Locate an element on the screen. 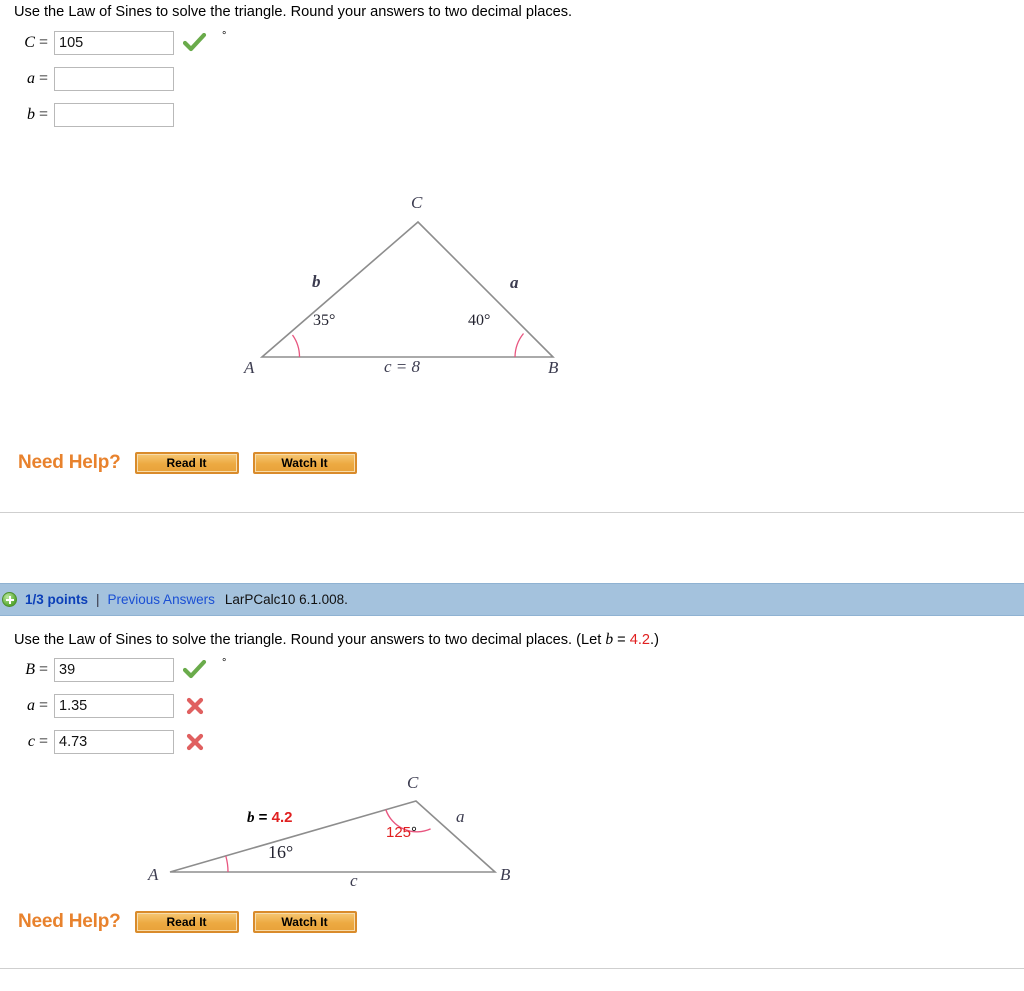 This screenshot has height=991, width=1024. score-points-label: 1/3 points is located at coordinates (57, 599).